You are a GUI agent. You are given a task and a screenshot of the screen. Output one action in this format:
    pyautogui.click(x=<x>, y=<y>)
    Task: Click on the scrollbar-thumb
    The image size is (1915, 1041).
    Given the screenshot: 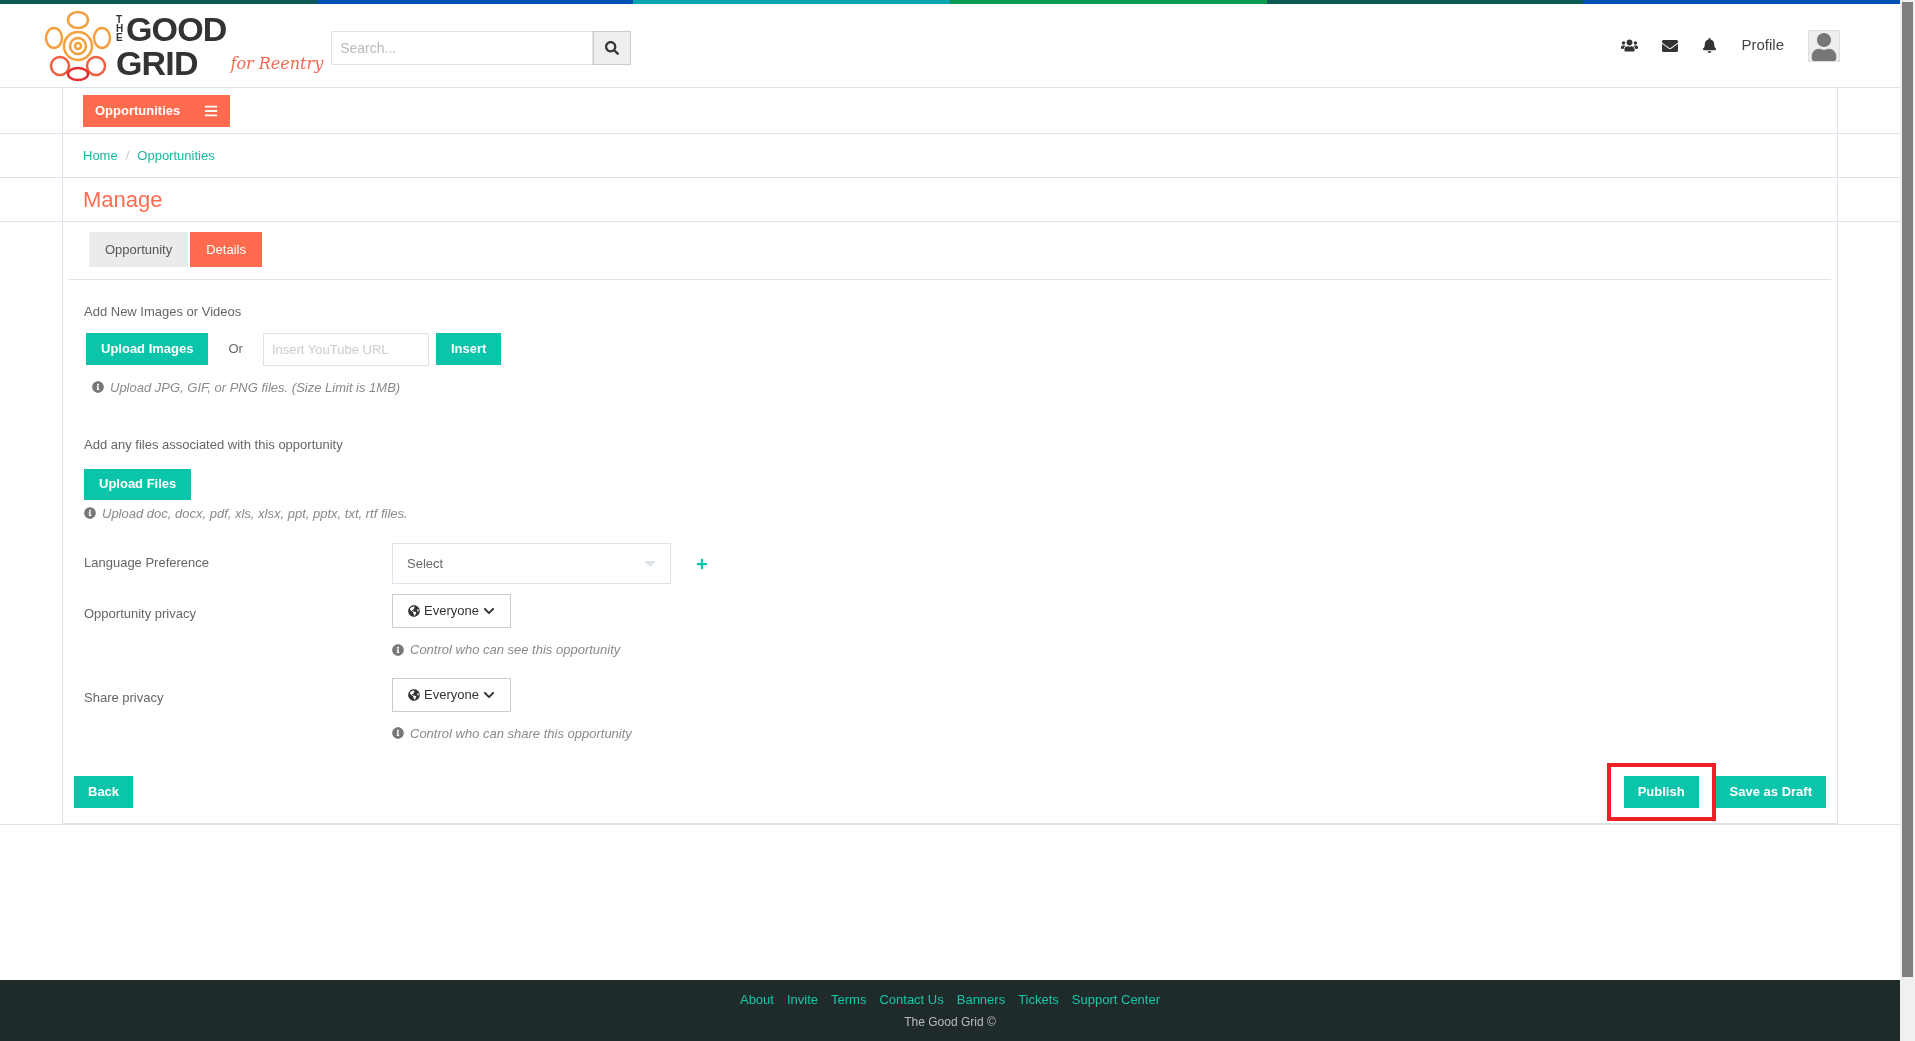 What is the action you would take?
    pyautogui.click(x=1907, y=489)
    